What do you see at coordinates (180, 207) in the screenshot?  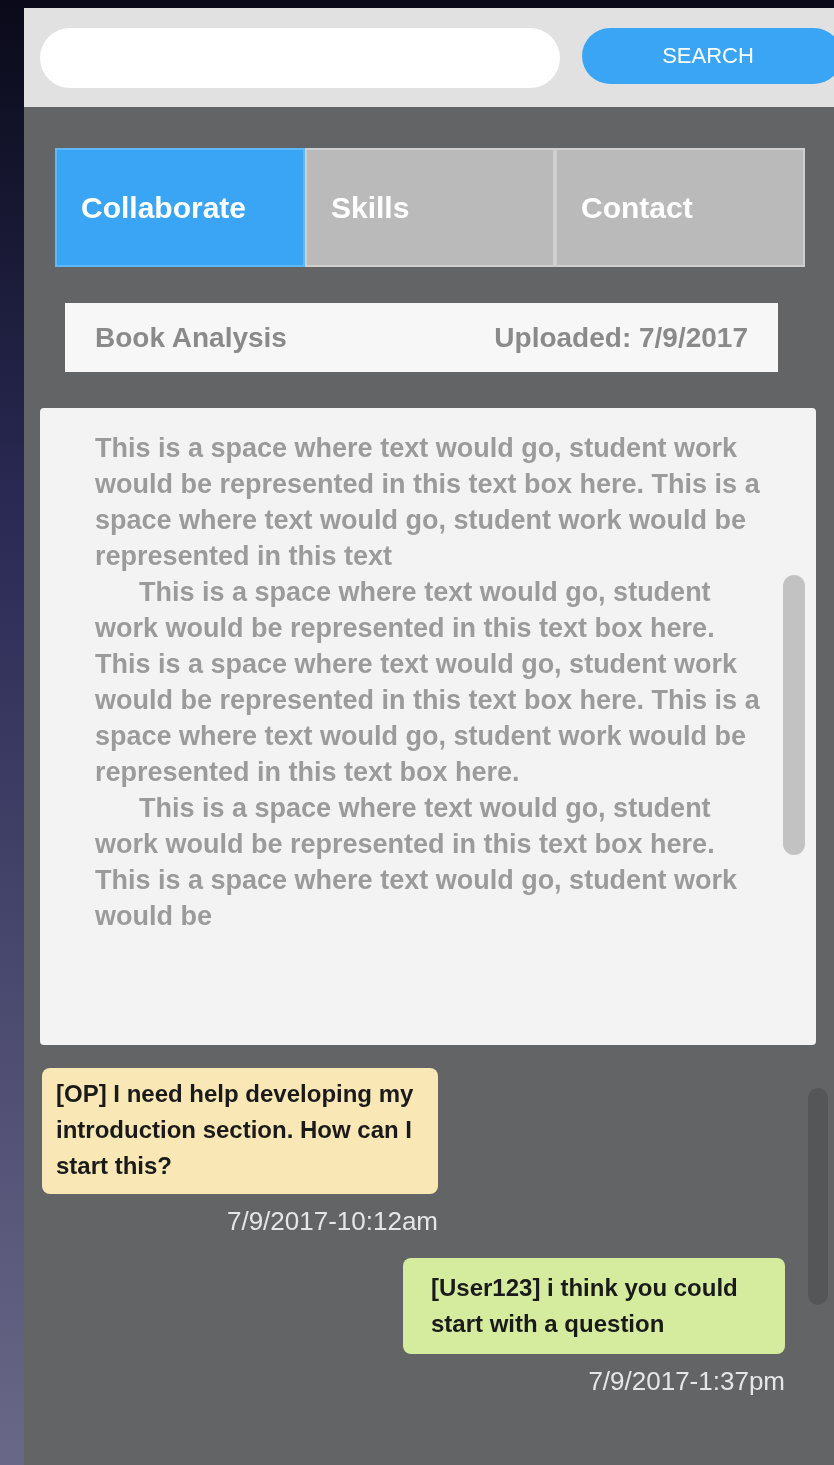 I see `tab: Collaborate` at bounding box center [180, 207].